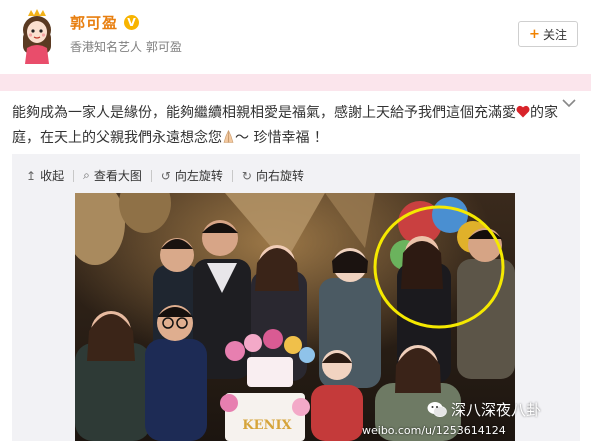 The image size is (591, 441). What do you see at coordinates (267, 425) in the screenshot?
I see `cake-text: KENIX` at bounding box center [267, 425].